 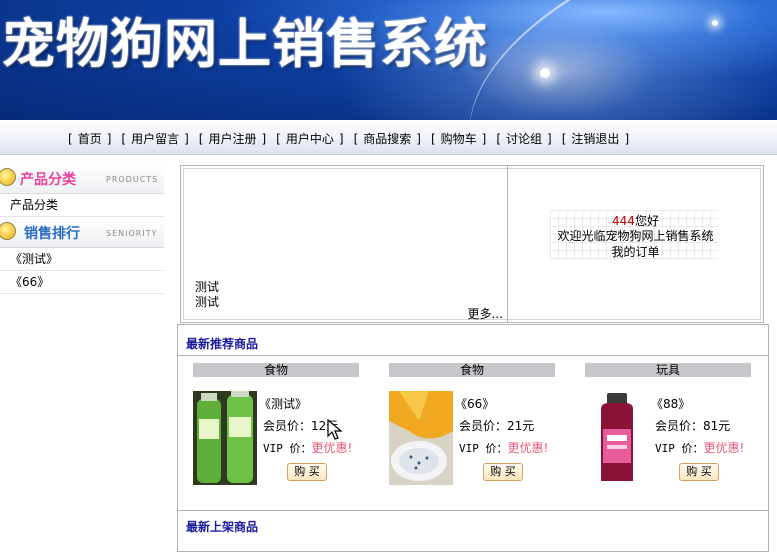 What do you see at coordinates (473, 355) in the screenshot?
I see `divider` at bounding box center [473, 355].